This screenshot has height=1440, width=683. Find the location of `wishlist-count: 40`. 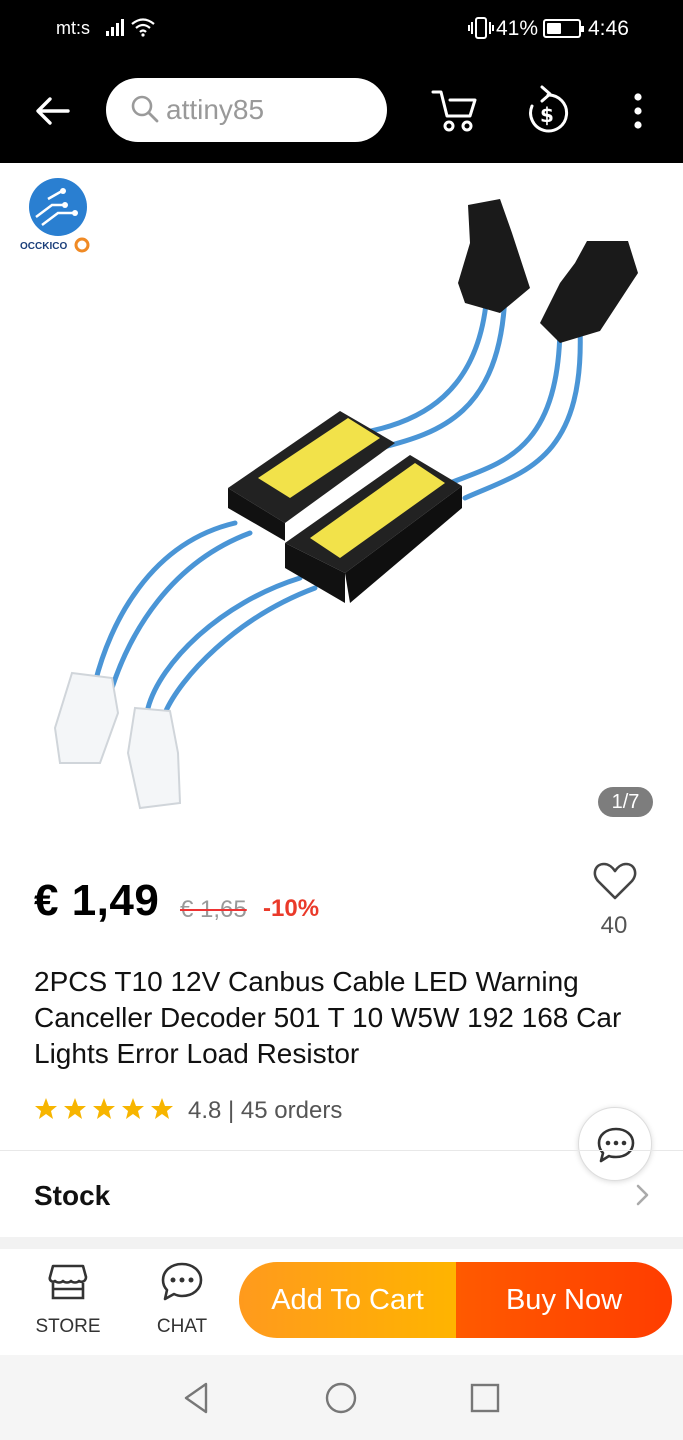

wishlist-count: 40 is located at coordinates (614, 925).